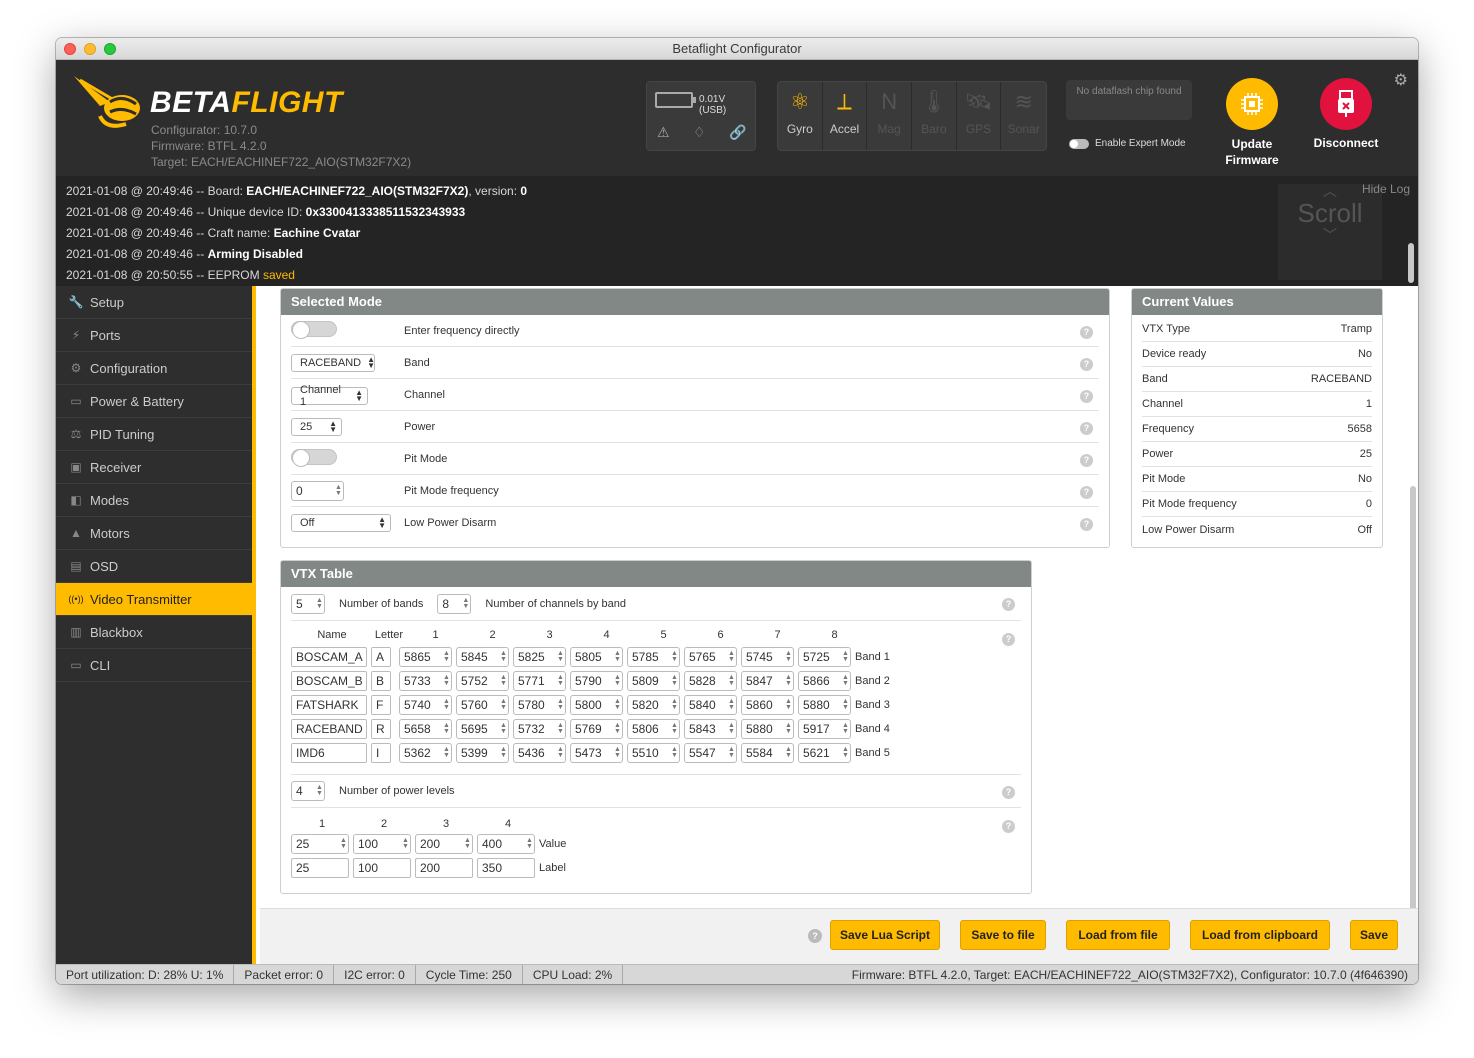 This screenshot has width=1474, height=1058. I want to click on sidebar-item-ports: ⚡ Ports, so click(154, 335).